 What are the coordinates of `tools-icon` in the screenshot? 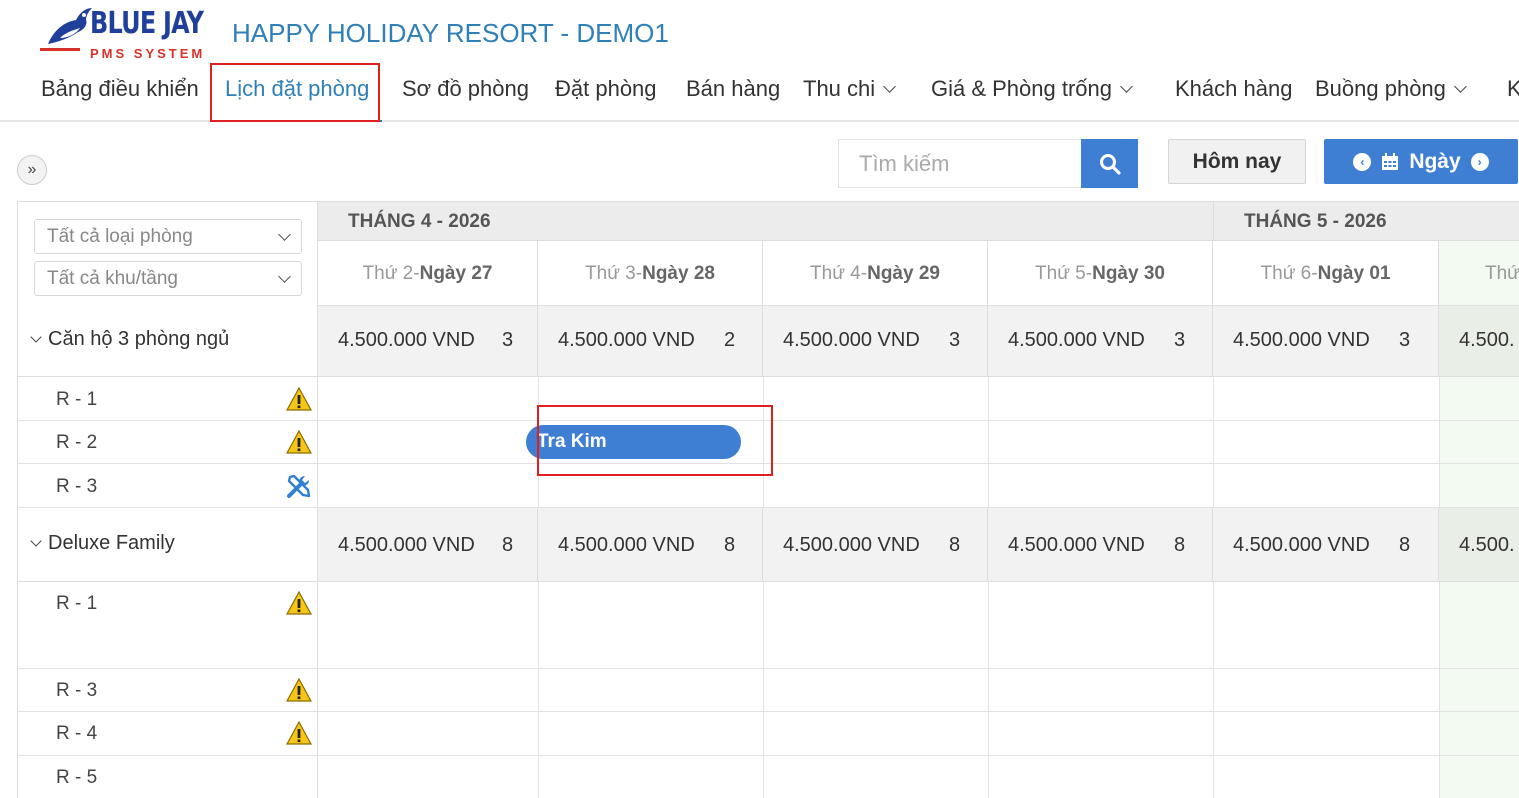 It's located at (299, 486).